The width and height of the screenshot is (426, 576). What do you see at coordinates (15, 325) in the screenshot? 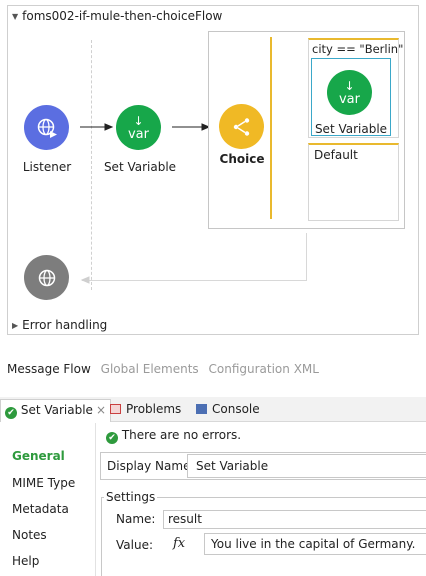
I see `expand-triangle-icon: ▶` at bounding box center [15, 325].